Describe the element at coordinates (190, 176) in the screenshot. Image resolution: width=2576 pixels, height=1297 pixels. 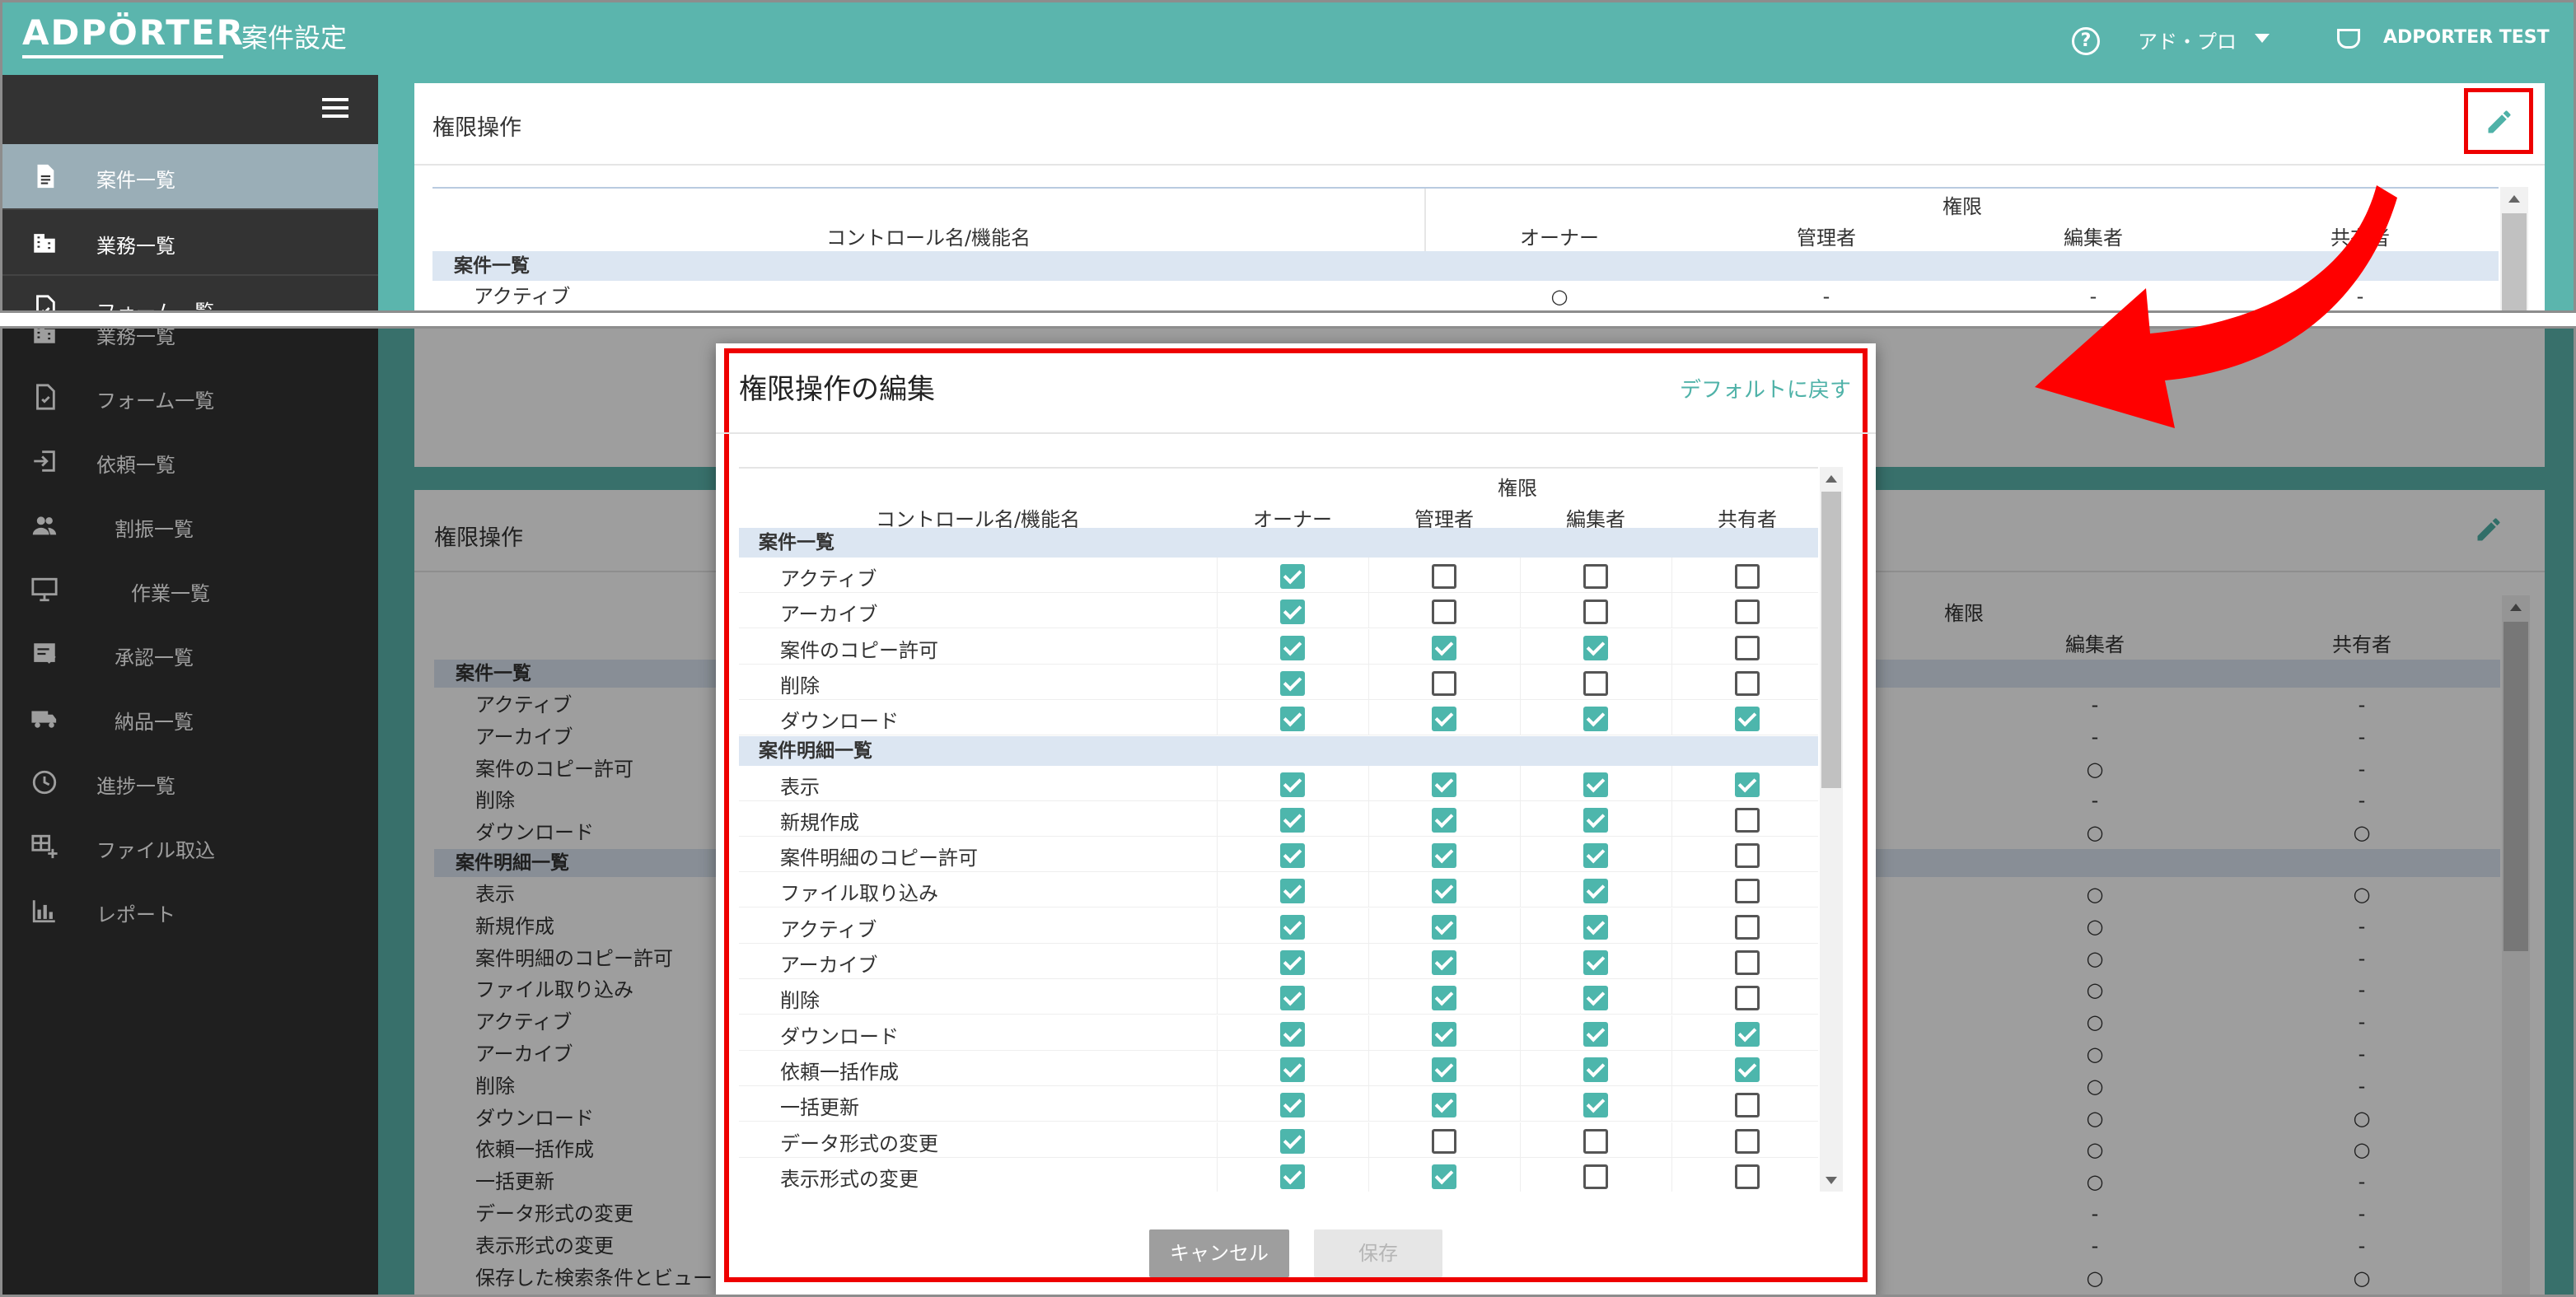
I see `sidebar-item: 案件一覧` at that location.